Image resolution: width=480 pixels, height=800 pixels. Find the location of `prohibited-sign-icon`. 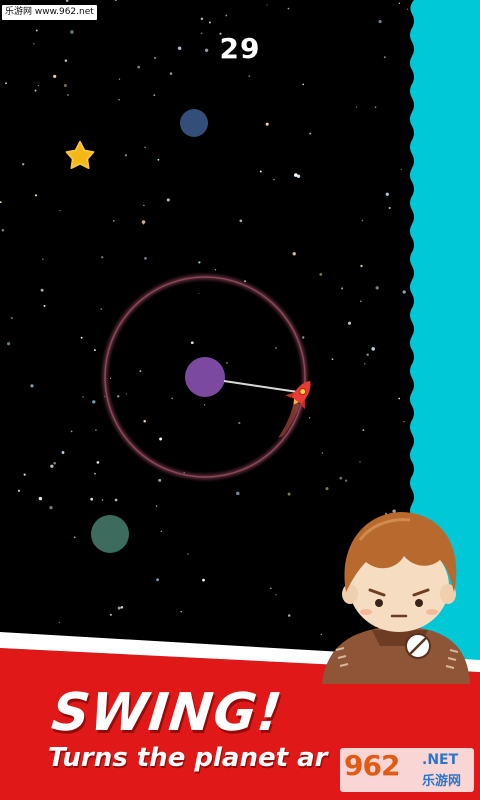

prohibited-sign-icon is located at coordinates (418, 646).